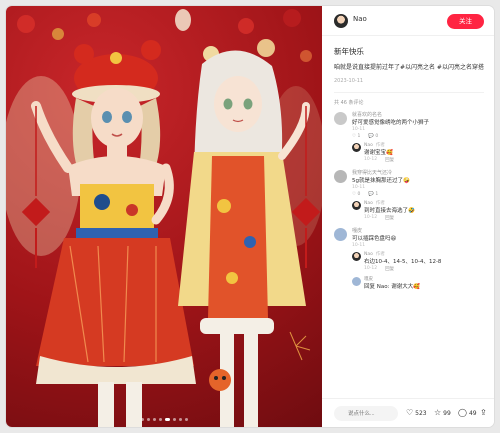  What do you see at coordinates (418, 231) in the screenshot?
I see `commenter-name: 嘎皮` at bounding box center [418, 231].